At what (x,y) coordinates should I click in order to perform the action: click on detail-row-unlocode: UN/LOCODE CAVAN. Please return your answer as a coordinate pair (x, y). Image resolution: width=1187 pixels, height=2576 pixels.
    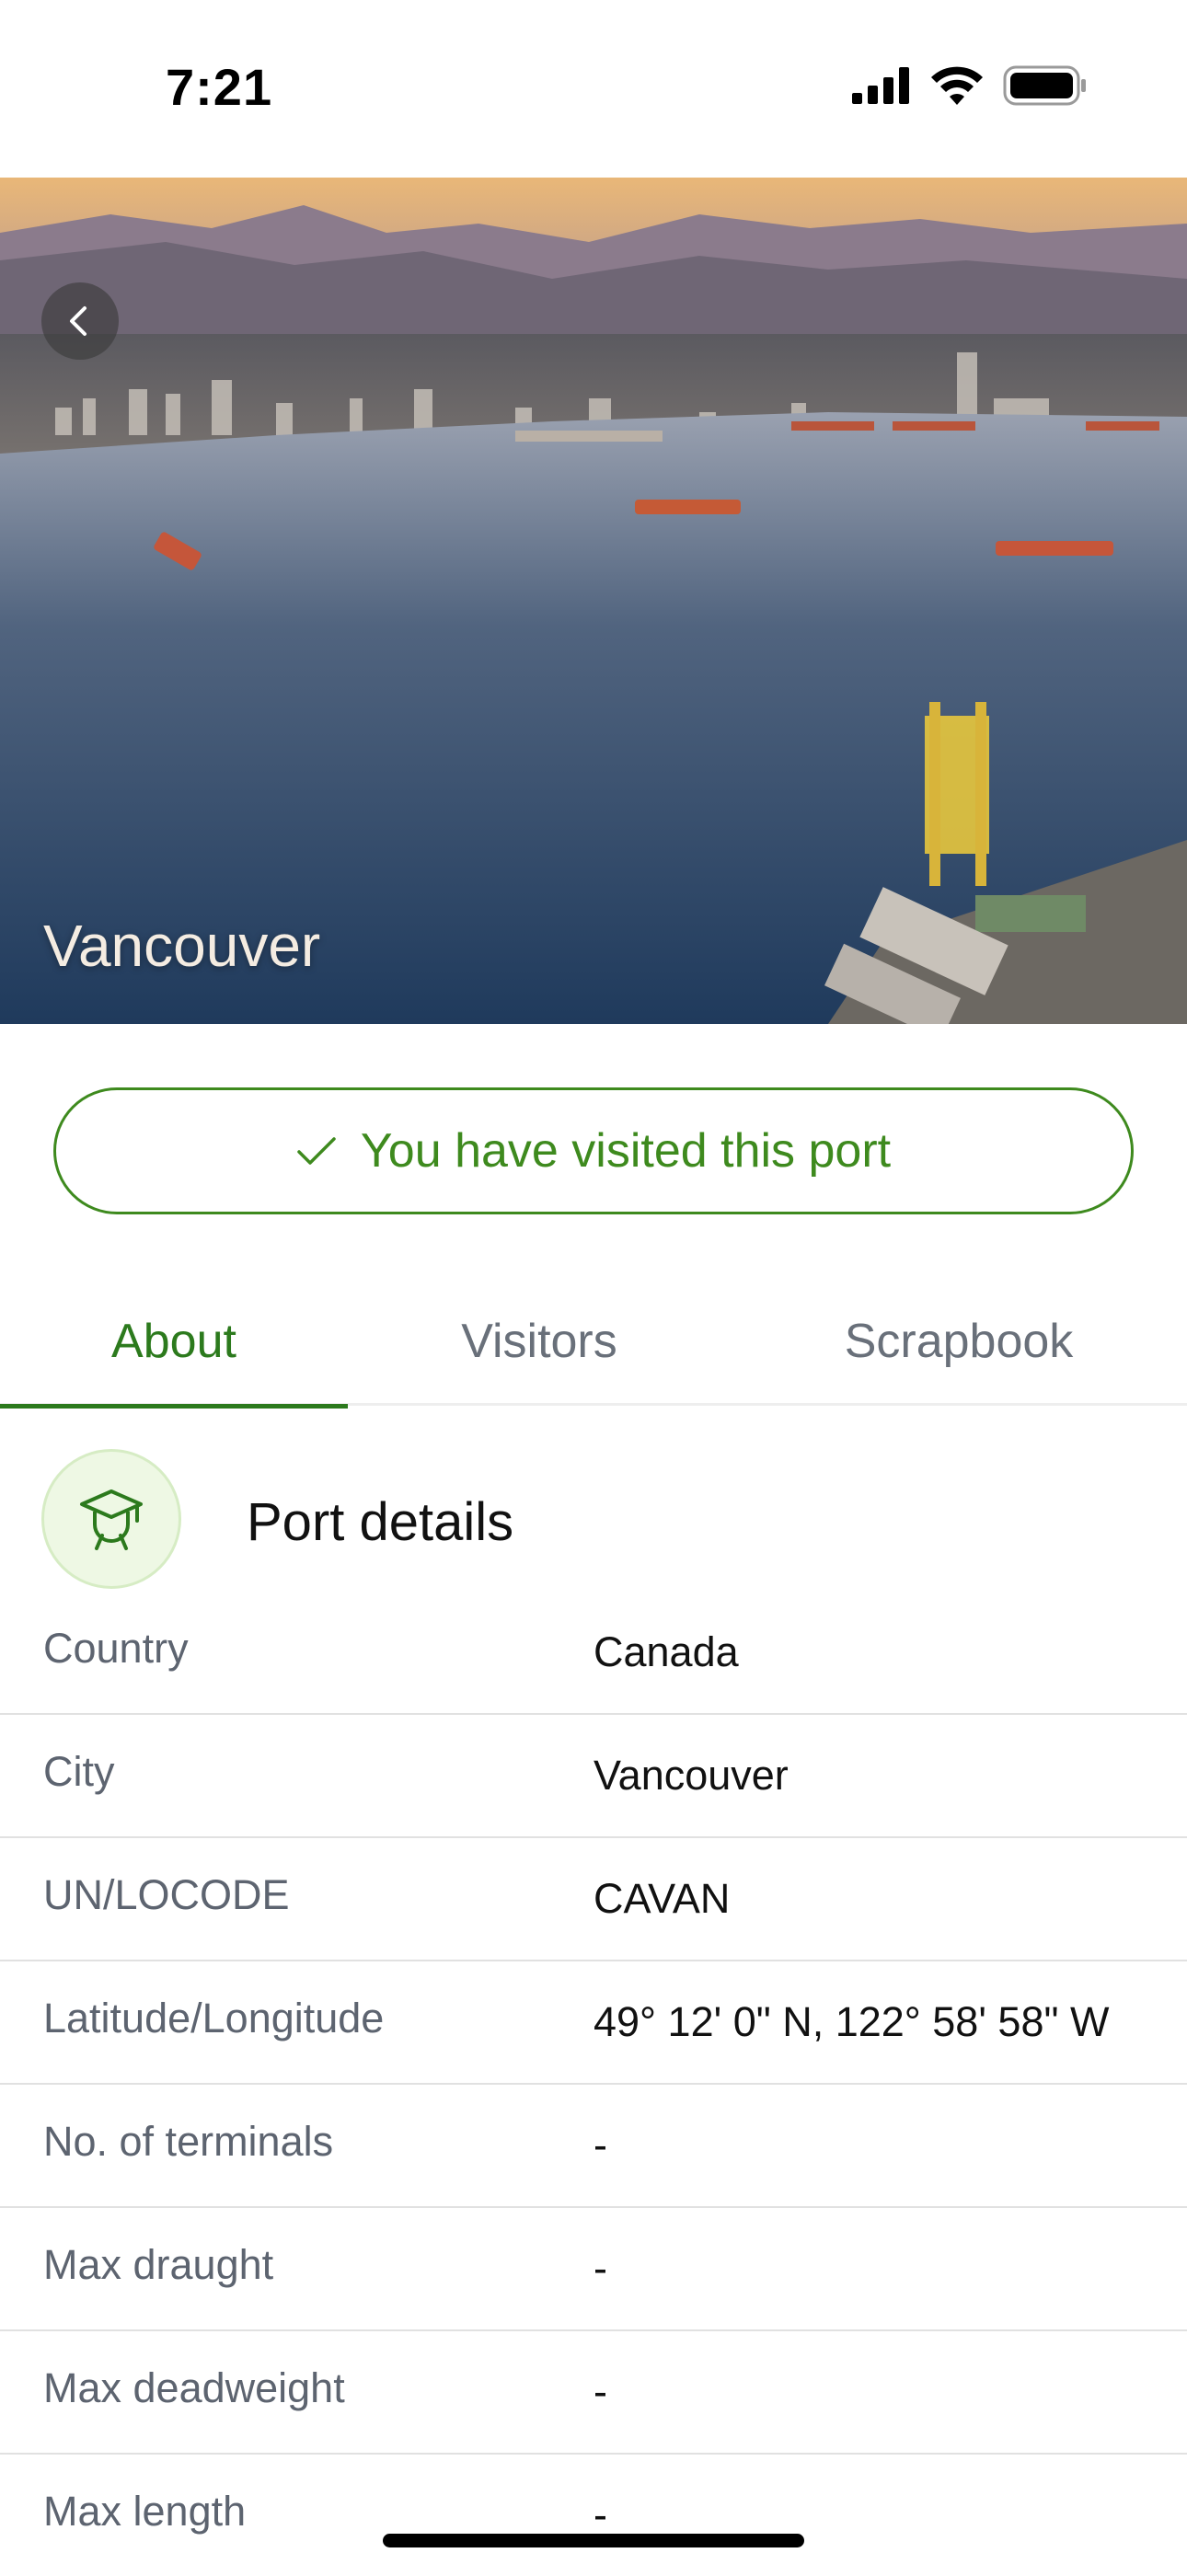
    Looking at the image, I should click on (593, 1899).